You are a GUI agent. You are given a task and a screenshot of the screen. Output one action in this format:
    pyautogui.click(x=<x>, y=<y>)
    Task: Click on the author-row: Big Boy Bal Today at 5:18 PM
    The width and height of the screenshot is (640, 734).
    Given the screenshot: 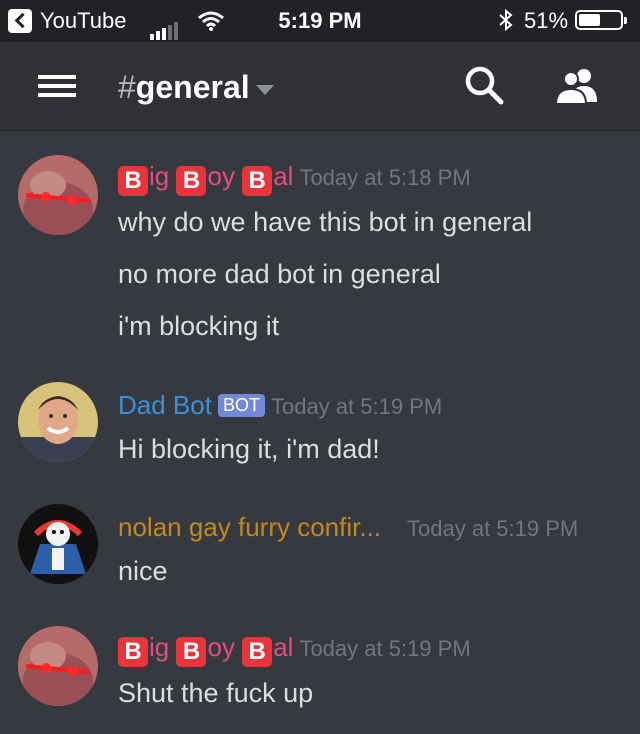 What is the action you would take?
    pyautogui.click(x=294, y=178)
    